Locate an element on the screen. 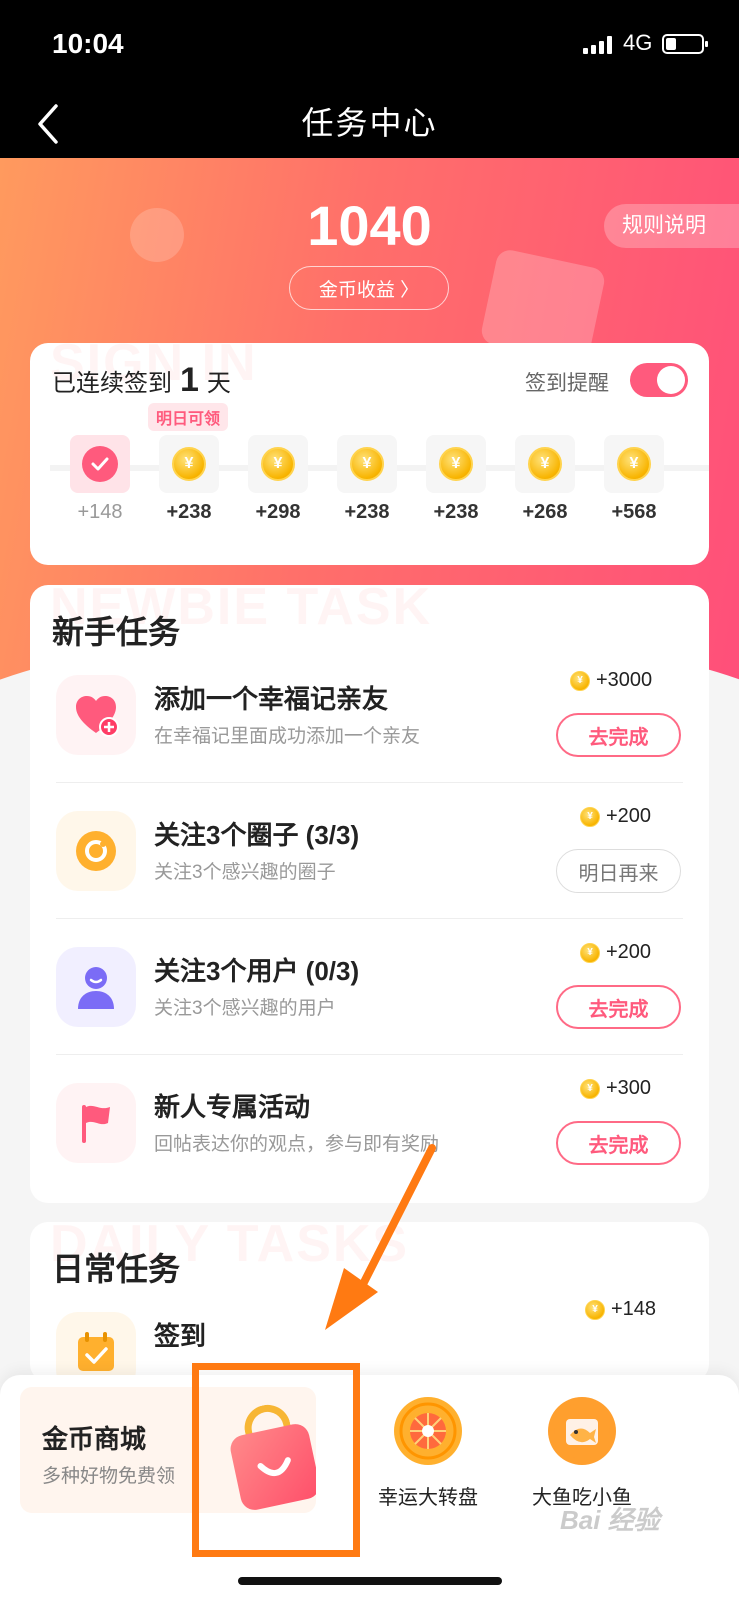 This screenshot has width=739, height=1600. signin-day: +148 is located at coordinates (100, 479).